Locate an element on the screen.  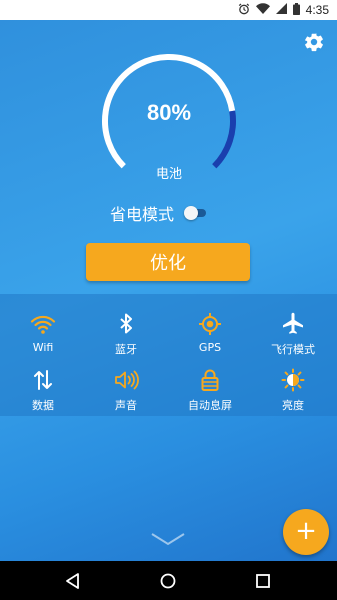
quick-tile-bluetooth: 蓝牙 is located at coordinates (126, 336).